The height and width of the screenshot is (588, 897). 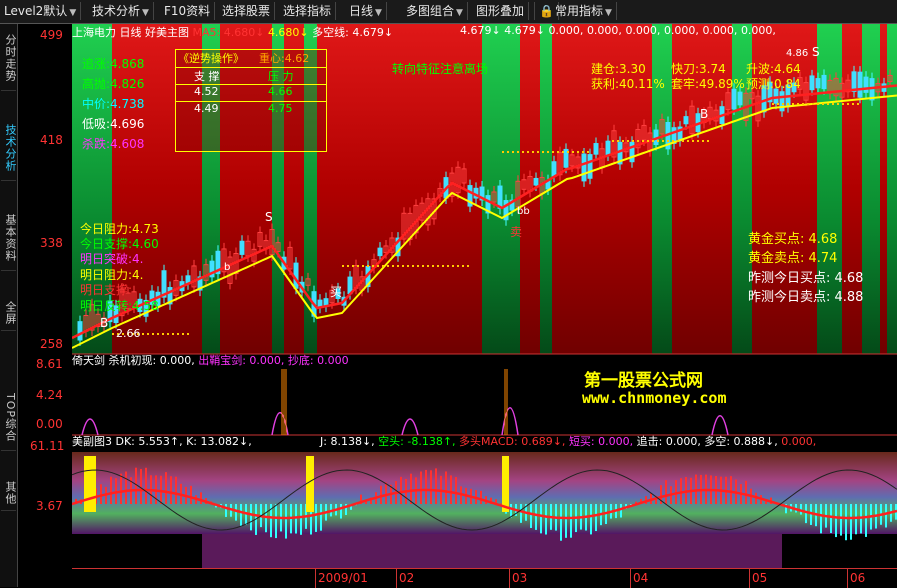 What do you see at coordinates (440, 69) in the screenshot?
I see `trend-warning: 转向特征注意离场` at bounding box center [440, 69].